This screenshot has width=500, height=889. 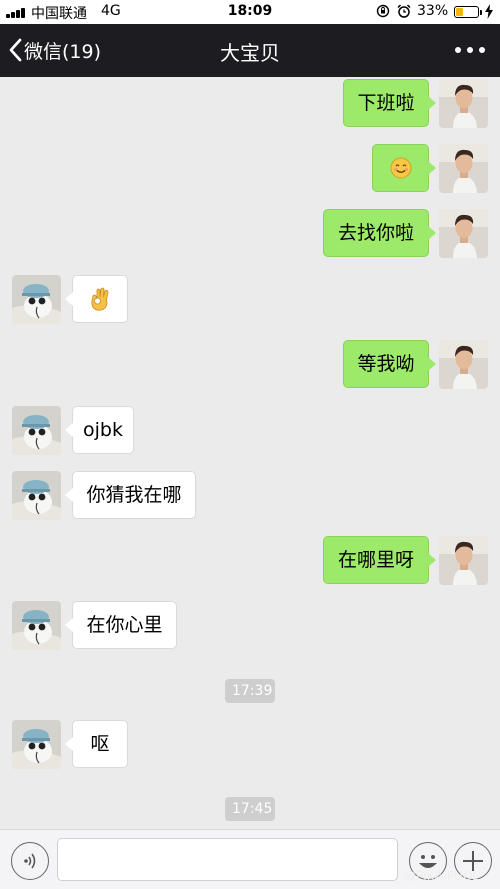 I want to click on nav-bar: 微信(19) 大宝贝, so click(x=250, y=50).